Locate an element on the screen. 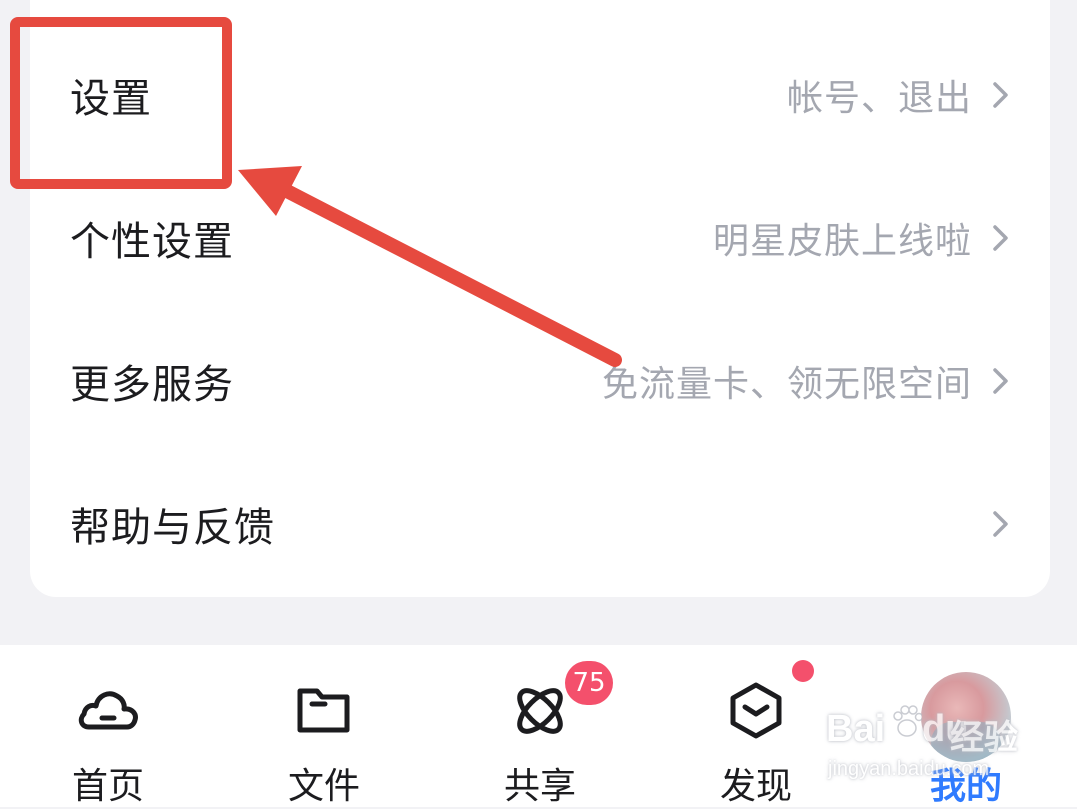  menu-item-help-feedback: 帮助与反馈 is located at coordinates (540, 524).